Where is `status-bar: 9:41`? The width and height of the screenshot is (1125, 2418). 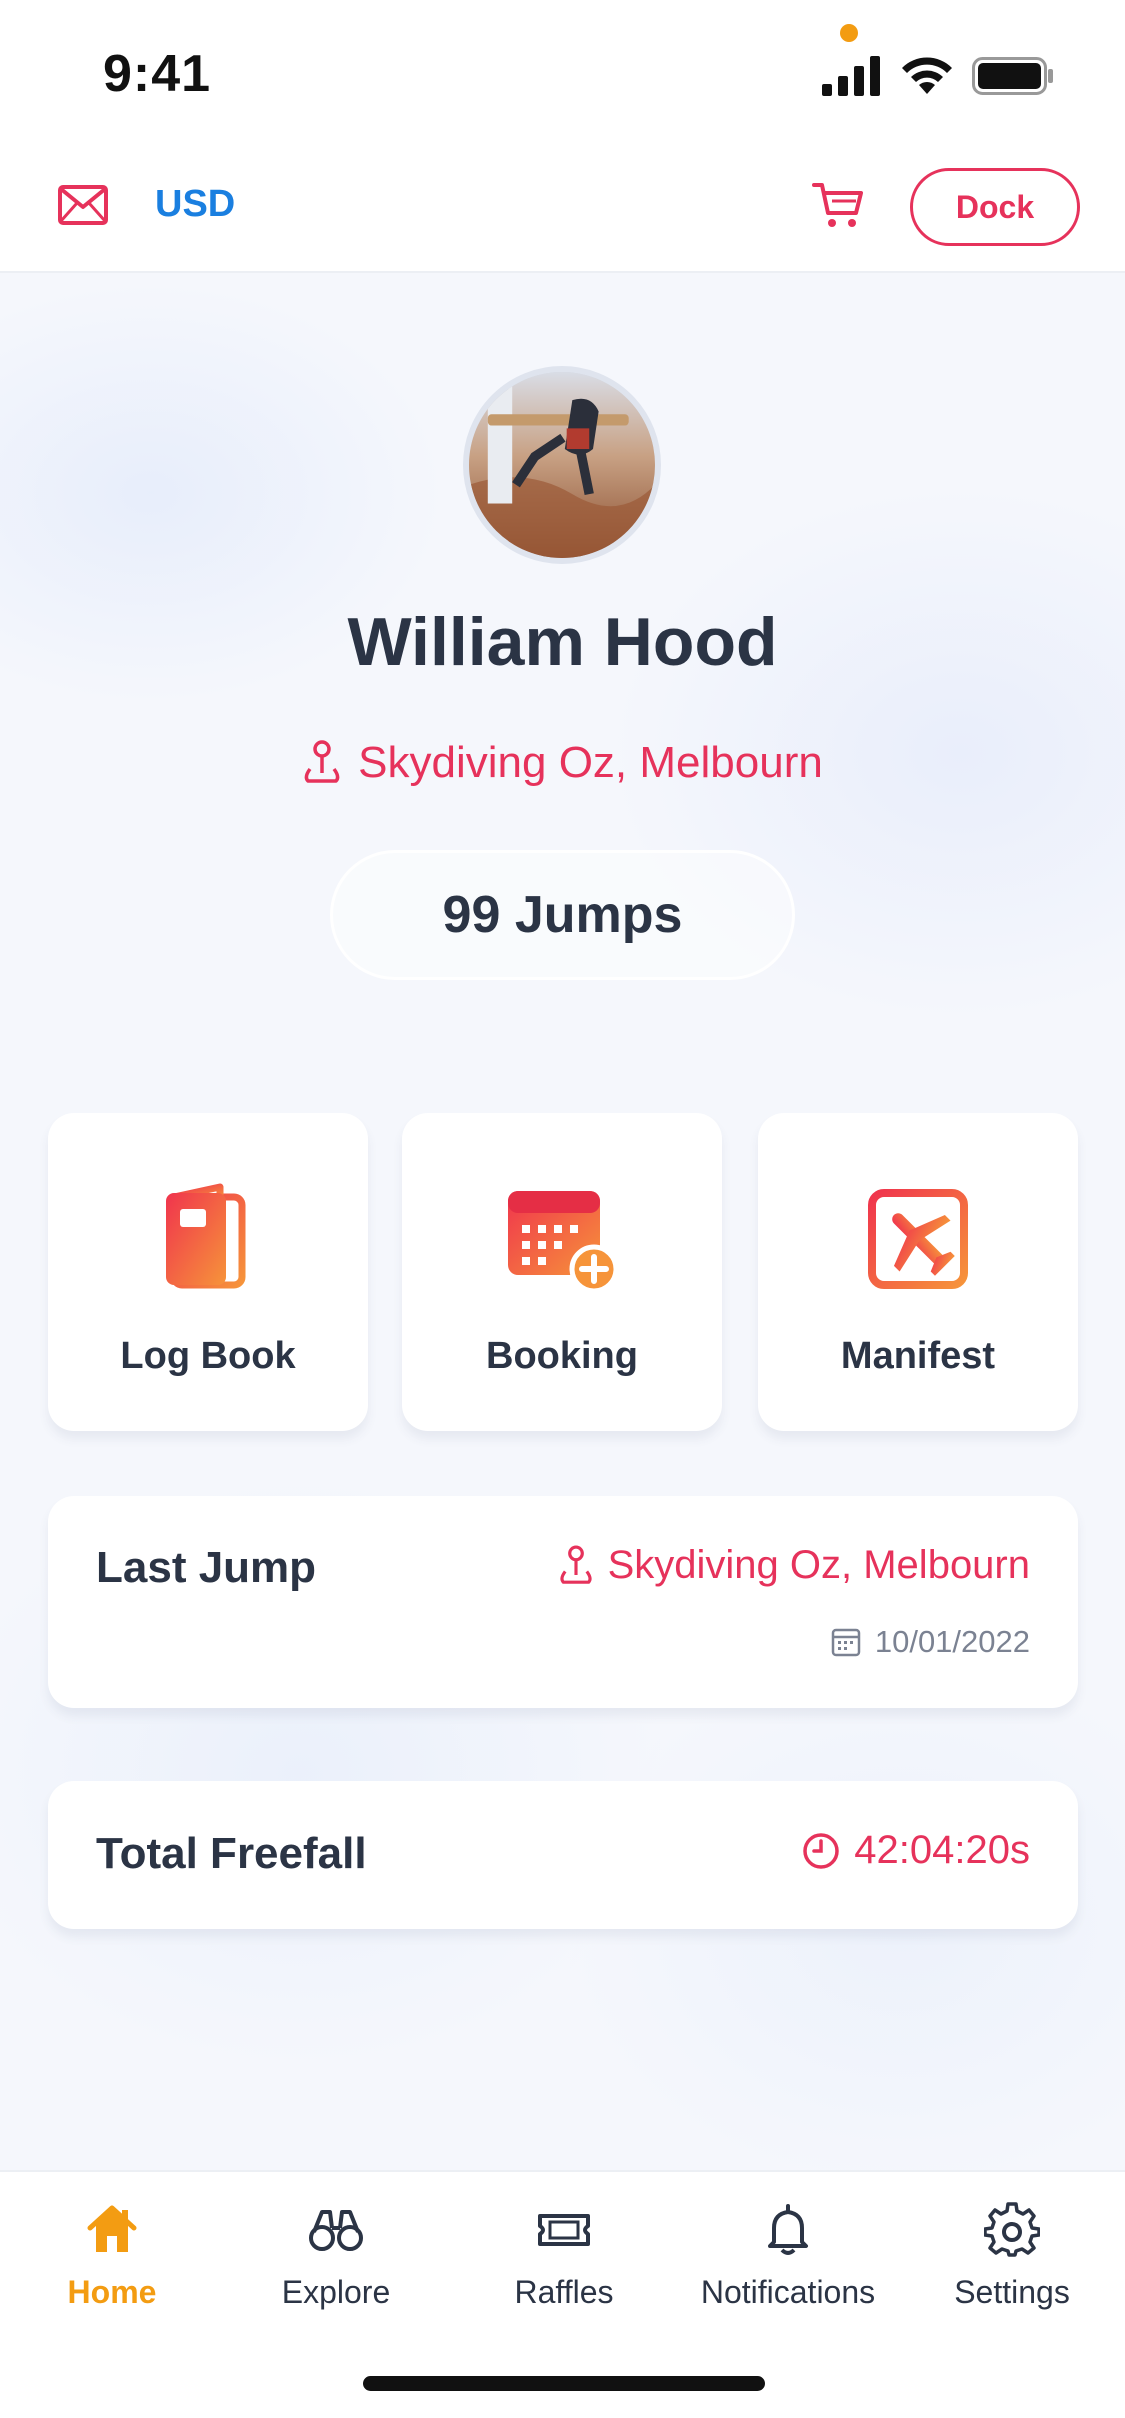
status-bar: 9:41 is located at coordinates (562, 67).